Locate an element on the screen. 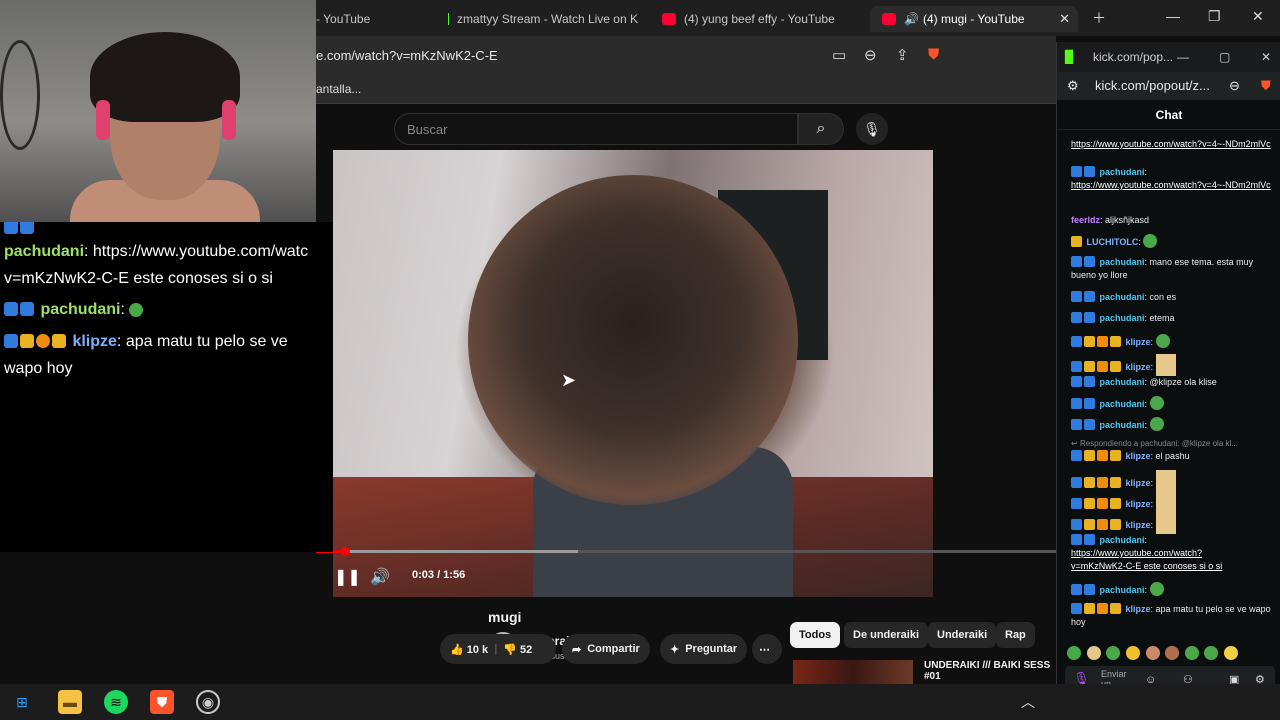 The height and width of the screenshot is (720, 1280). spotify-icon: ≋ is located at coordinates (116, 702).